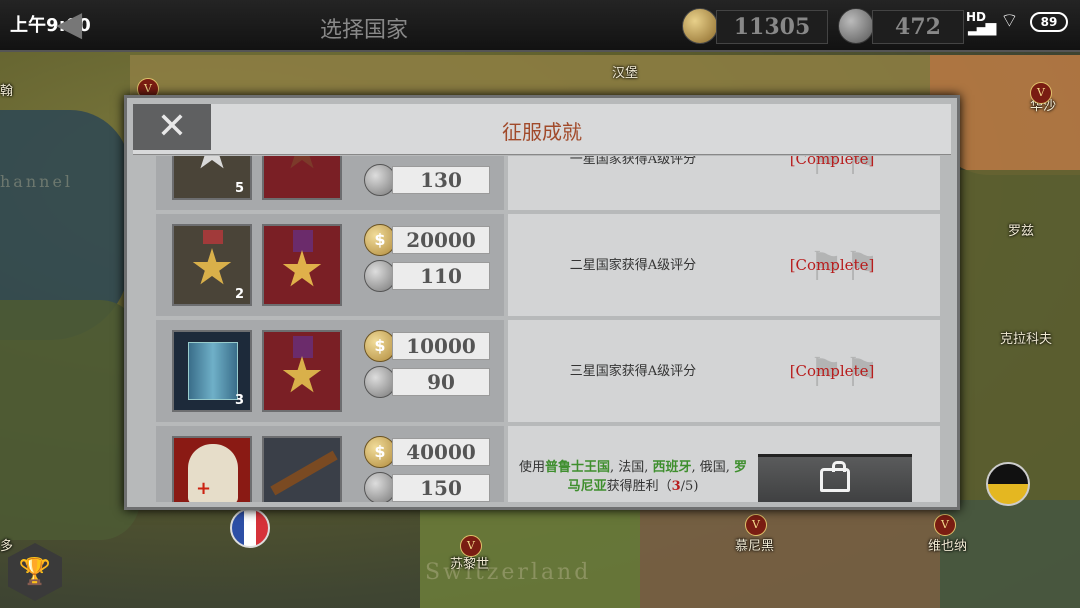 The height and width of the screenshot is (608, 1080). What do you see at coordinates (672, 467) in the screenshot?
I see `country-name: 西班牙` at bounding box center [672, 467].